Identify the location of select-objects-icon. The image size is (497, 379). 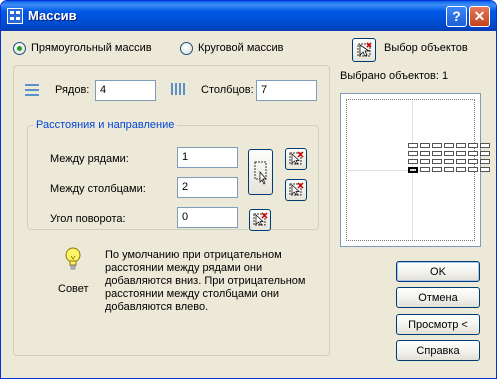
(364, 49).